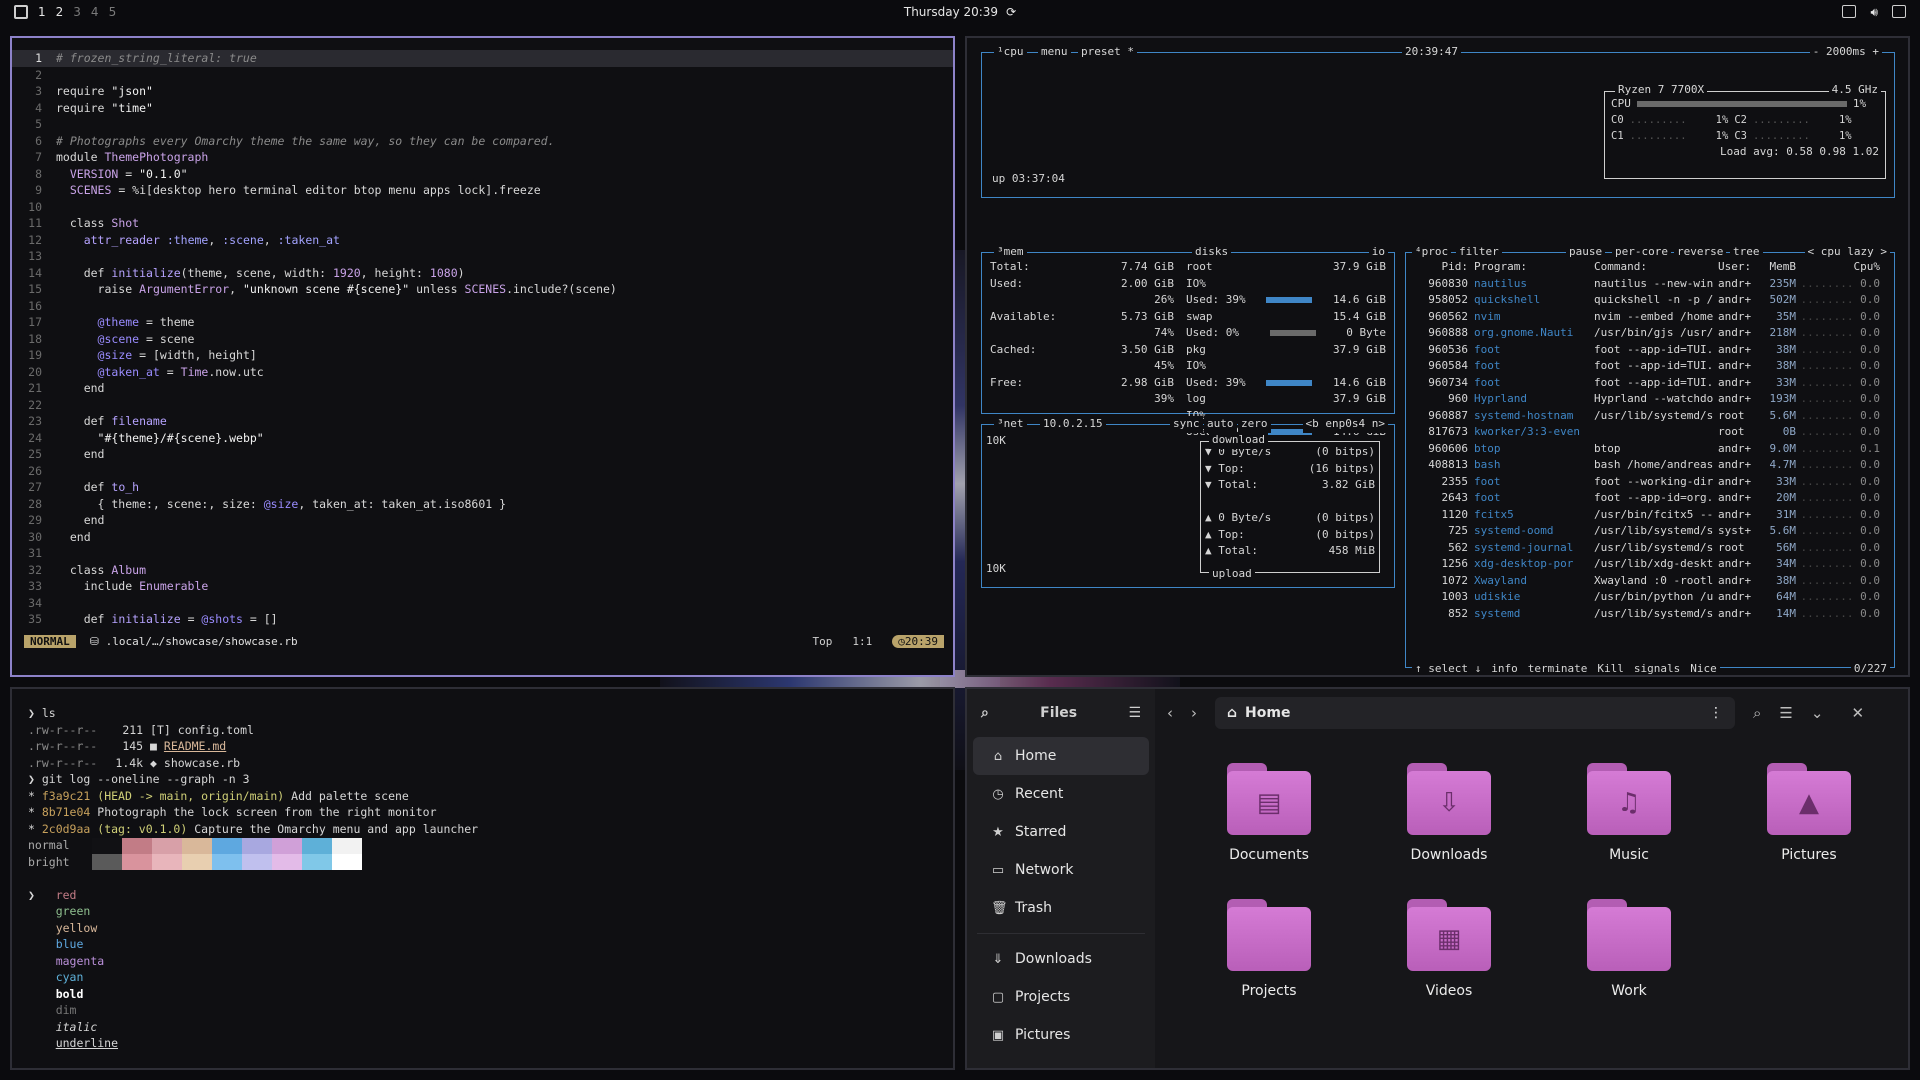 The width and height of the screenshot is (1920, 1080). What do you see at coordinates (1449, 813) in the screenshot?
I see `folder-downloads: ⇩ Downloads` at bounding box center [1449, 813].